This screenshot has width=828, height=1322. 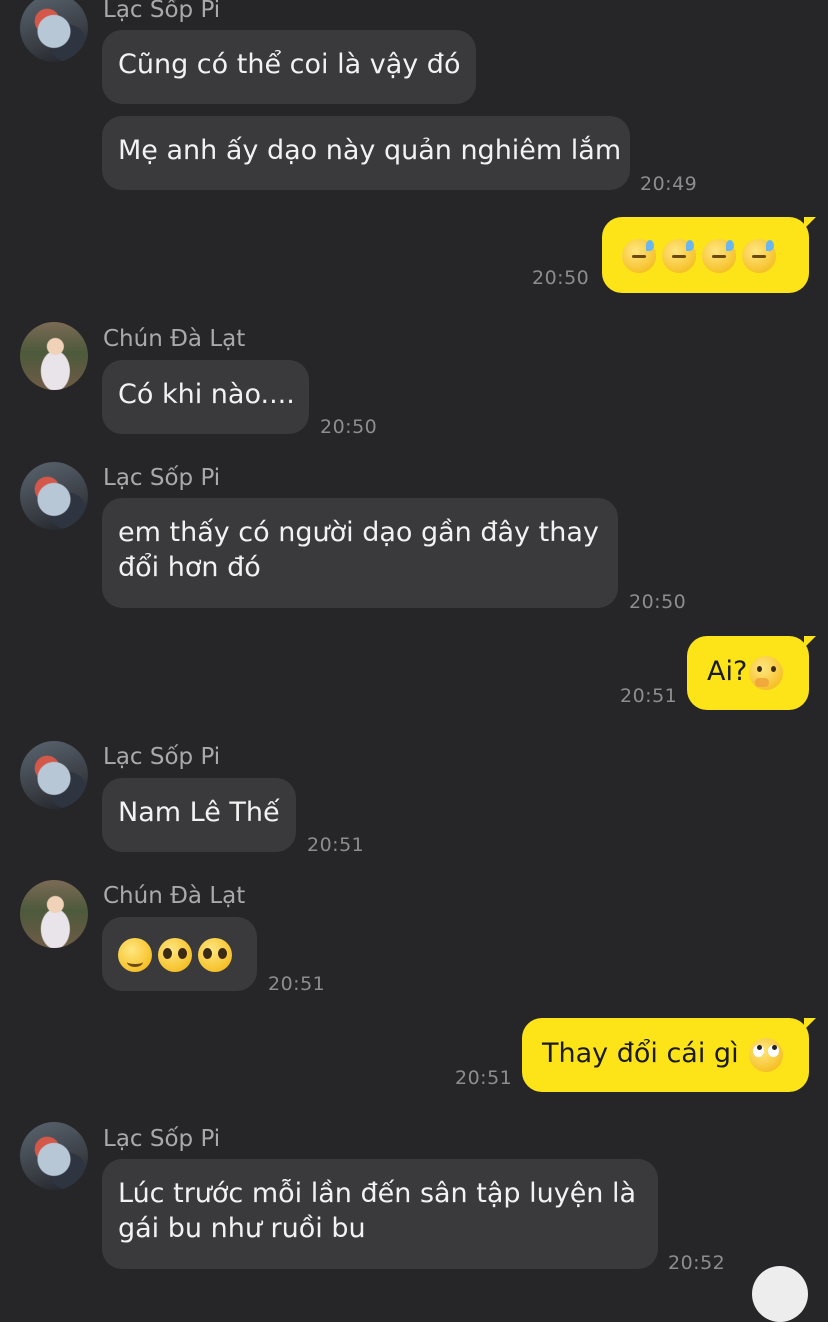 What do you see at coordinates (640, 1053) in the screenshot?
I see `message-text: Thay đổi cái gì` at bounding box center [640, 1053].